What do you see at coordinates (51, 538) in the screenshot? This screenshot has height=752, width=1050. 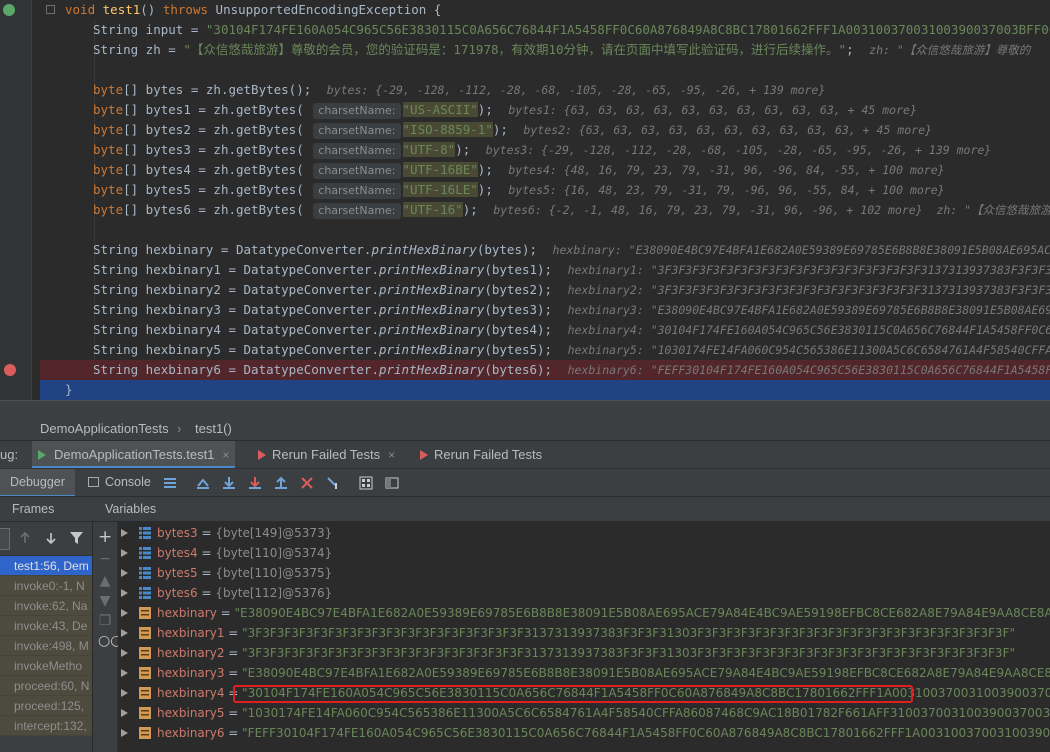 I see `frame-down-icon` at bounding box center [51, 538].